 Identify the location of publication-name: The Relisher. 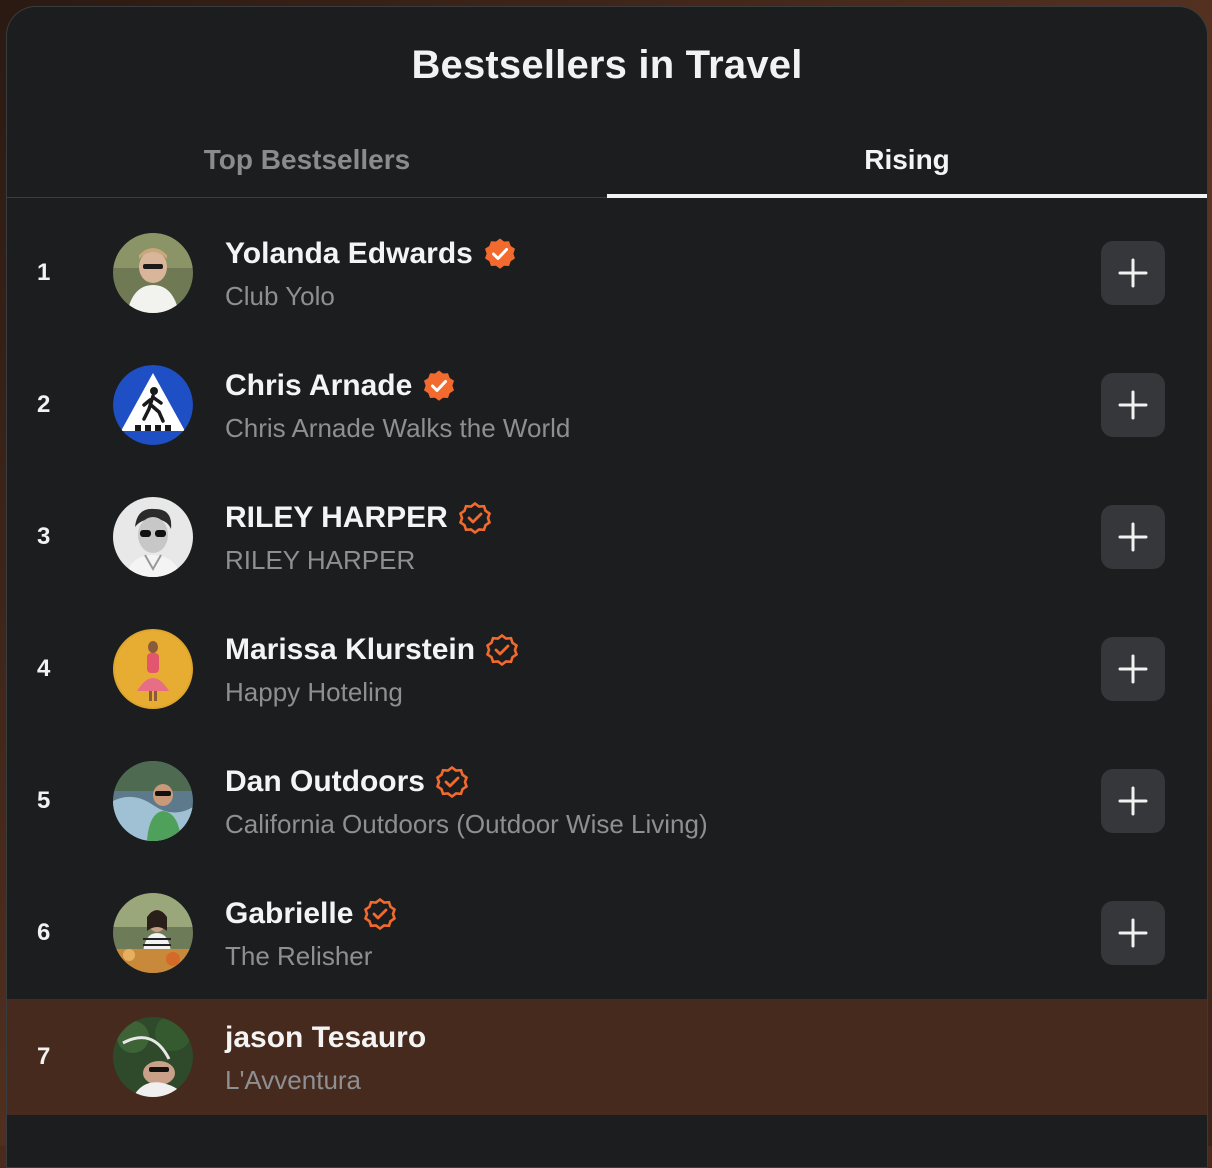
(299, 956).